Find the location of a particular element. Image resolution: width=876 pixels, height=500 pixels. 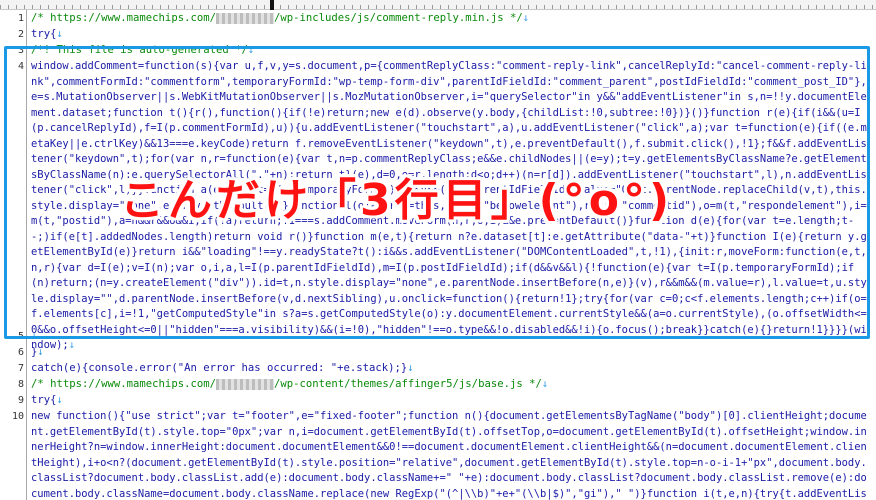

overlay-caption: こんだけ「3行目」(°o°) is located at coordinates (397, 200).